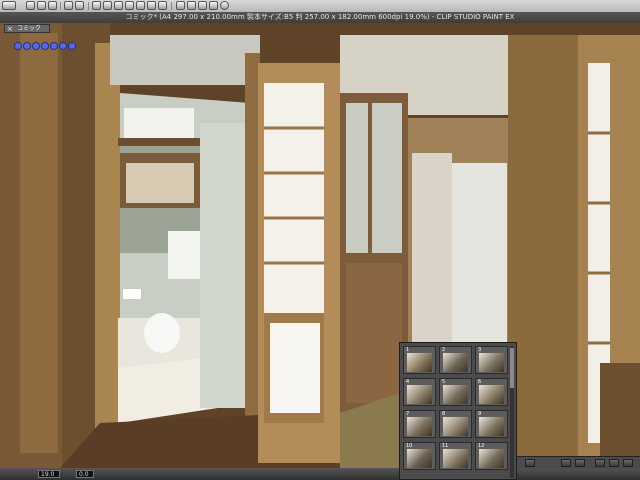  What do you see at coordinates (107, 238) in the screenshot?
I see `door-jamb` at bounding box center [107, 238].